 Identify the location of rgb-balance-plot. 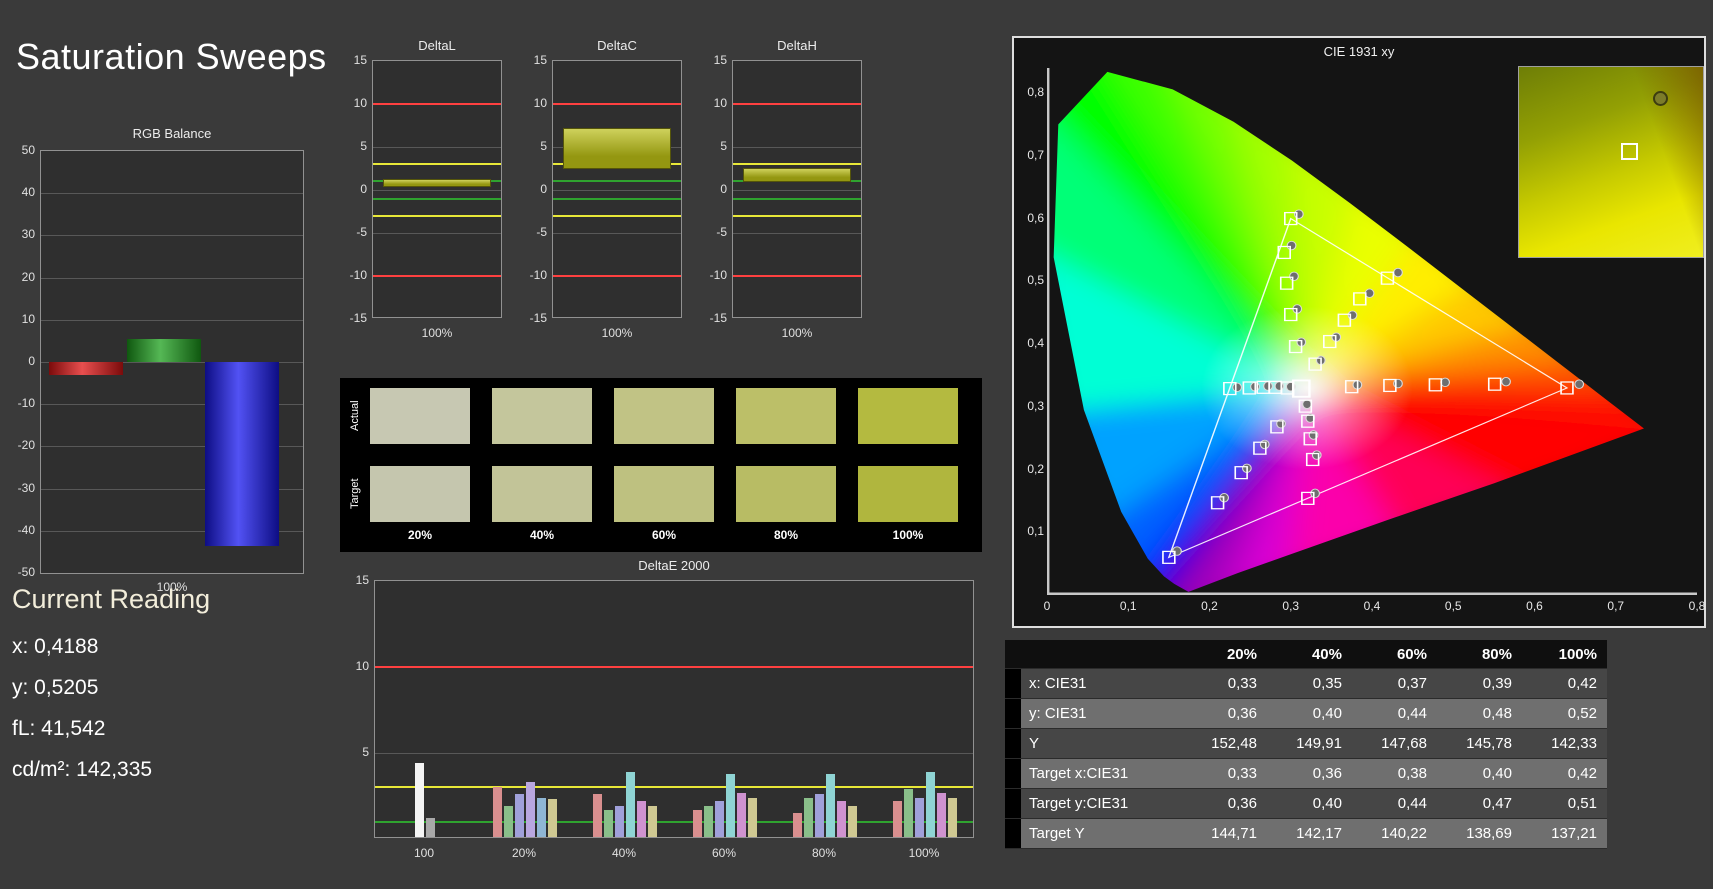
(172, 362).